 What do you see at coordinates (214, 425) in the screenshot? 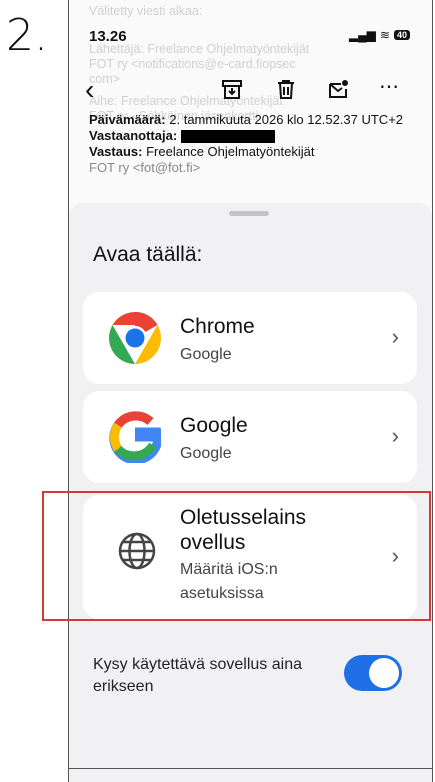
I see `option-name: Google` at bounding box center [214, 425].